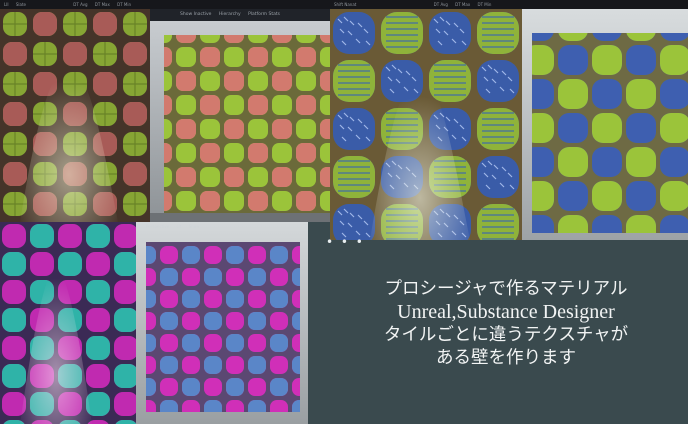  I want to click on caption-line-3: タイルごとに違うテクスチャが, so click(506, 335).